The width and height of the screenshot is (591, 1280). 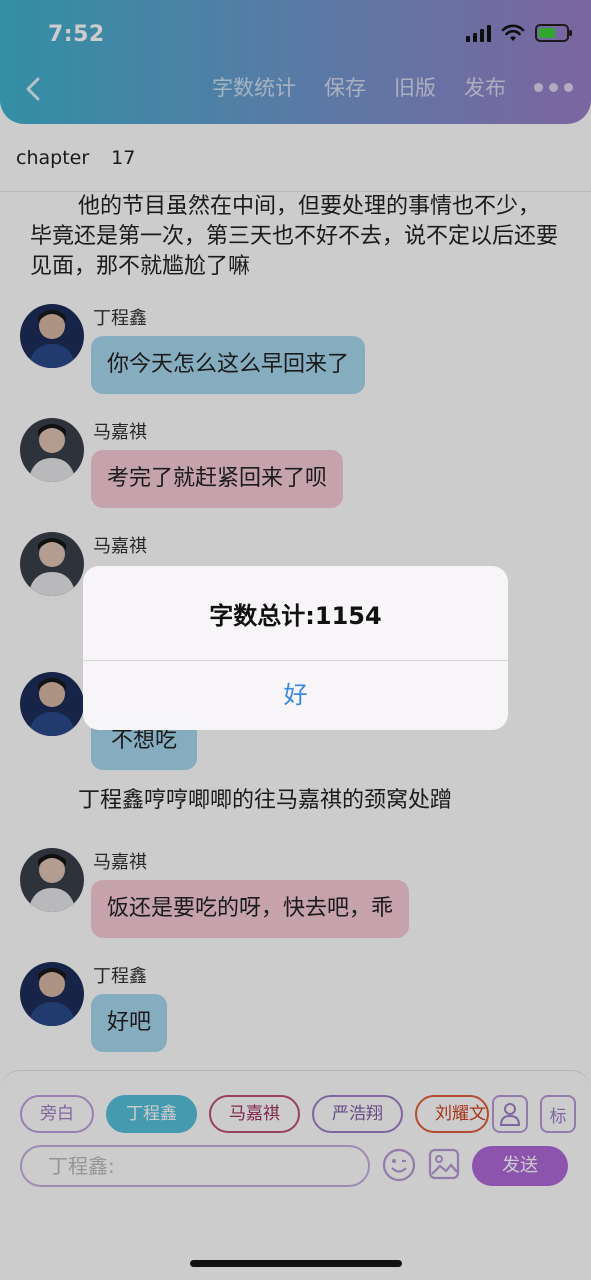 What do you see at coordinates (295, 648) in the screenshot?
I see `word-count-dialog: 字数总计:1154 好` at bounding box center [295, 648].